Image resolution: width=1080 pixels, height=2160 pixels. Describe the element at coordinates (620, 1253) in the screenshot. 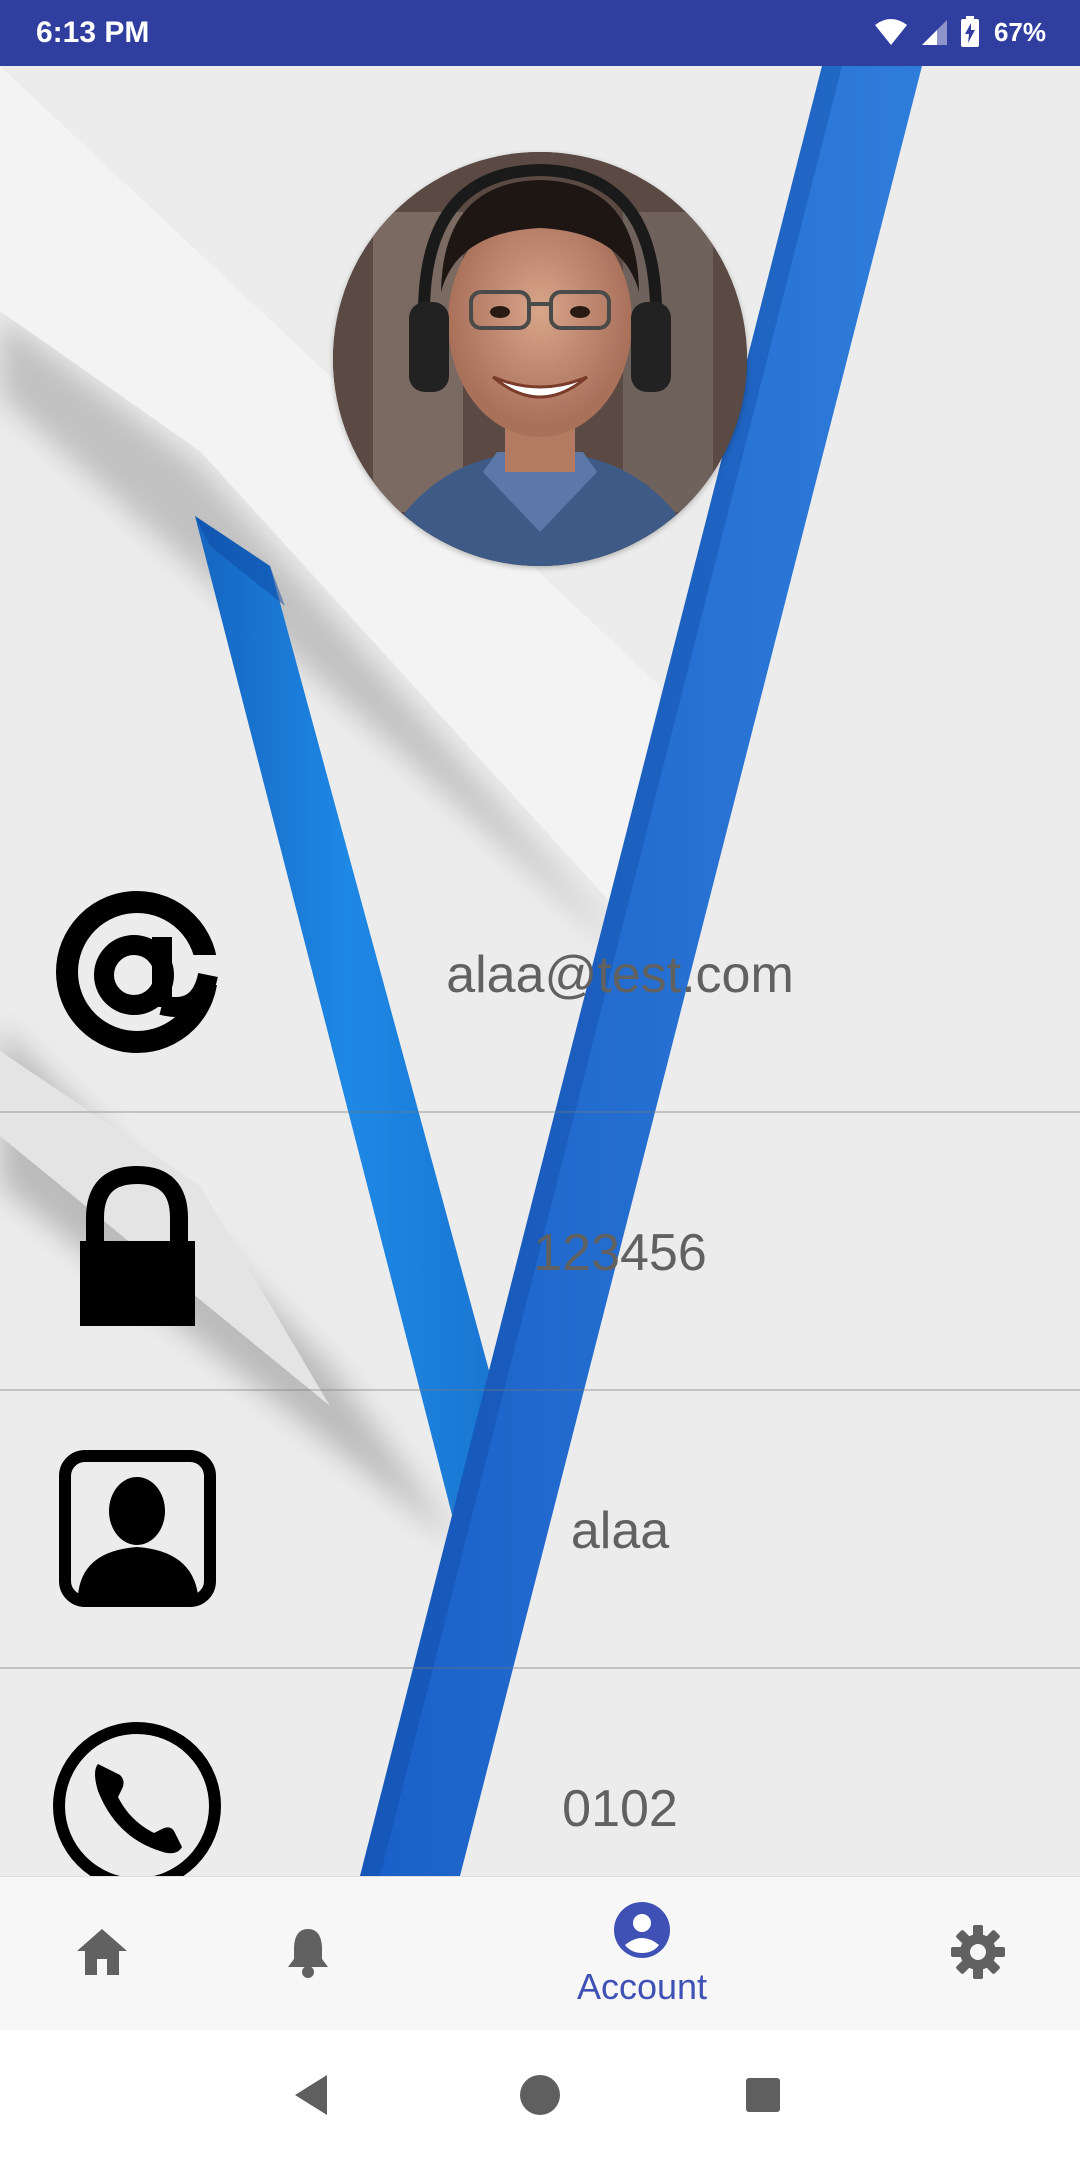

I see `password-value: 123456` at that location.